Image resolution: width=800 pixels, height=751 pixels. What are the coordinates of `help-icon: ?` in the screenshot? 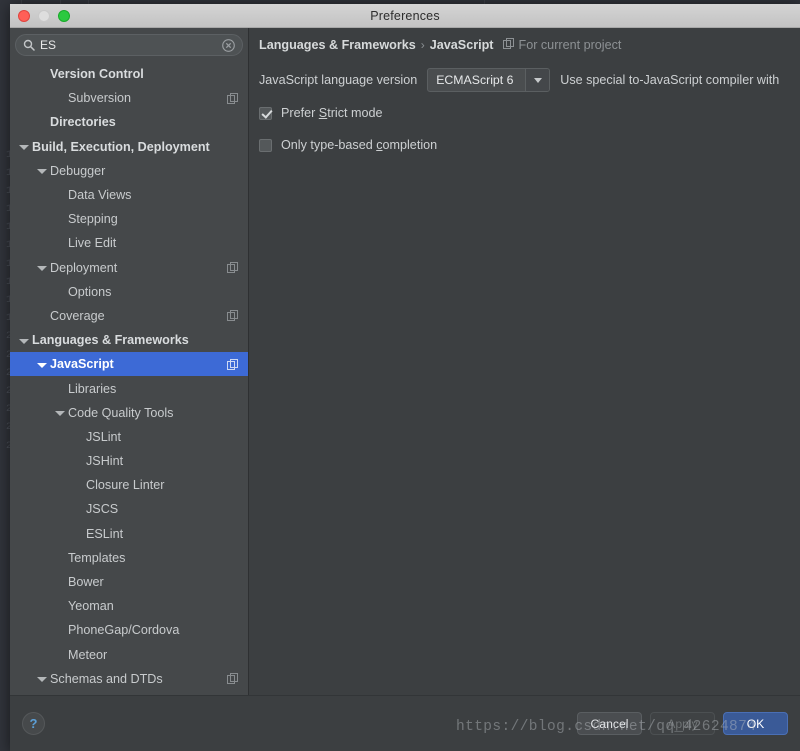 It's located at (33, 723).